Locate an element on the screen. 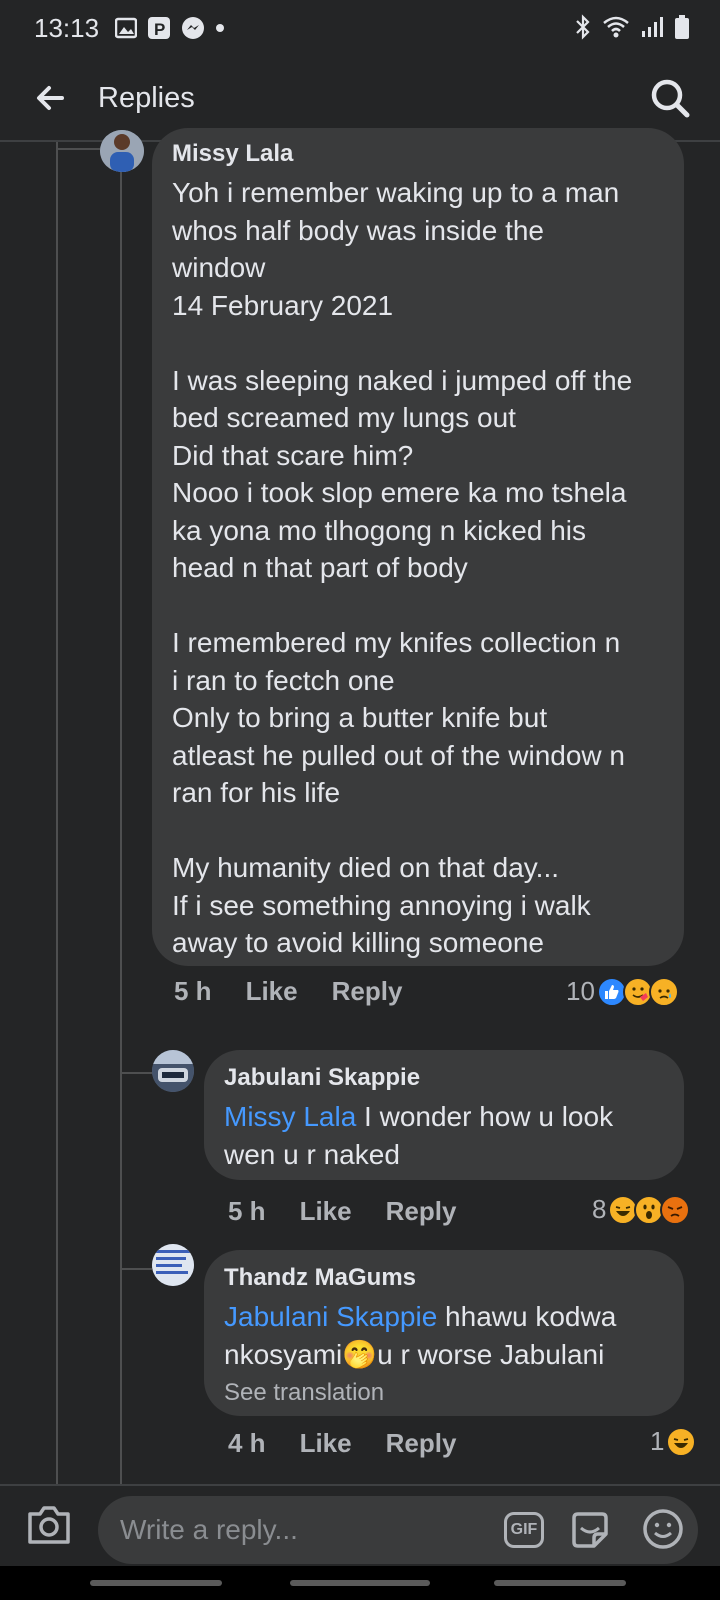 This screenshot has height=1600, width=720. comment-actions: 4 h Like Reply is located at coordinates (342, 1443).